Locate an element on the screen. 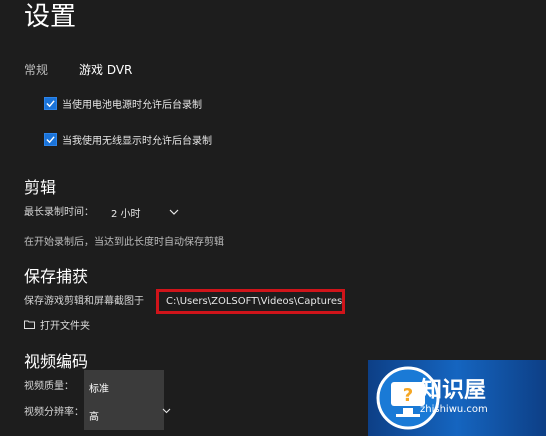  battery-record-label: 当使用电池电源时允许后台录制 is located at coordinates (132, 105).